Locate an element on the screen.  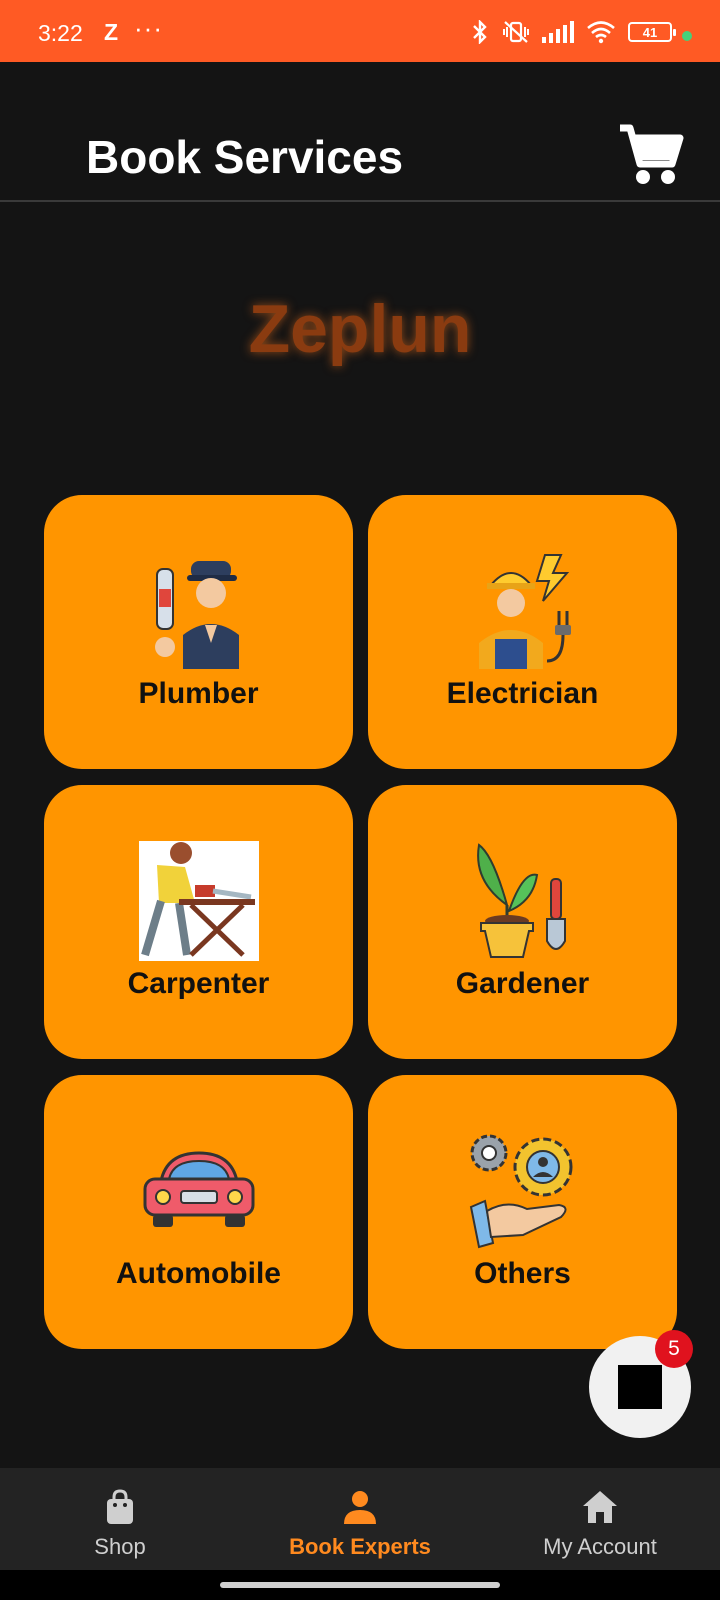
status-bar: 3:22 Z ··· 41 is located at coordinates (360, 31).